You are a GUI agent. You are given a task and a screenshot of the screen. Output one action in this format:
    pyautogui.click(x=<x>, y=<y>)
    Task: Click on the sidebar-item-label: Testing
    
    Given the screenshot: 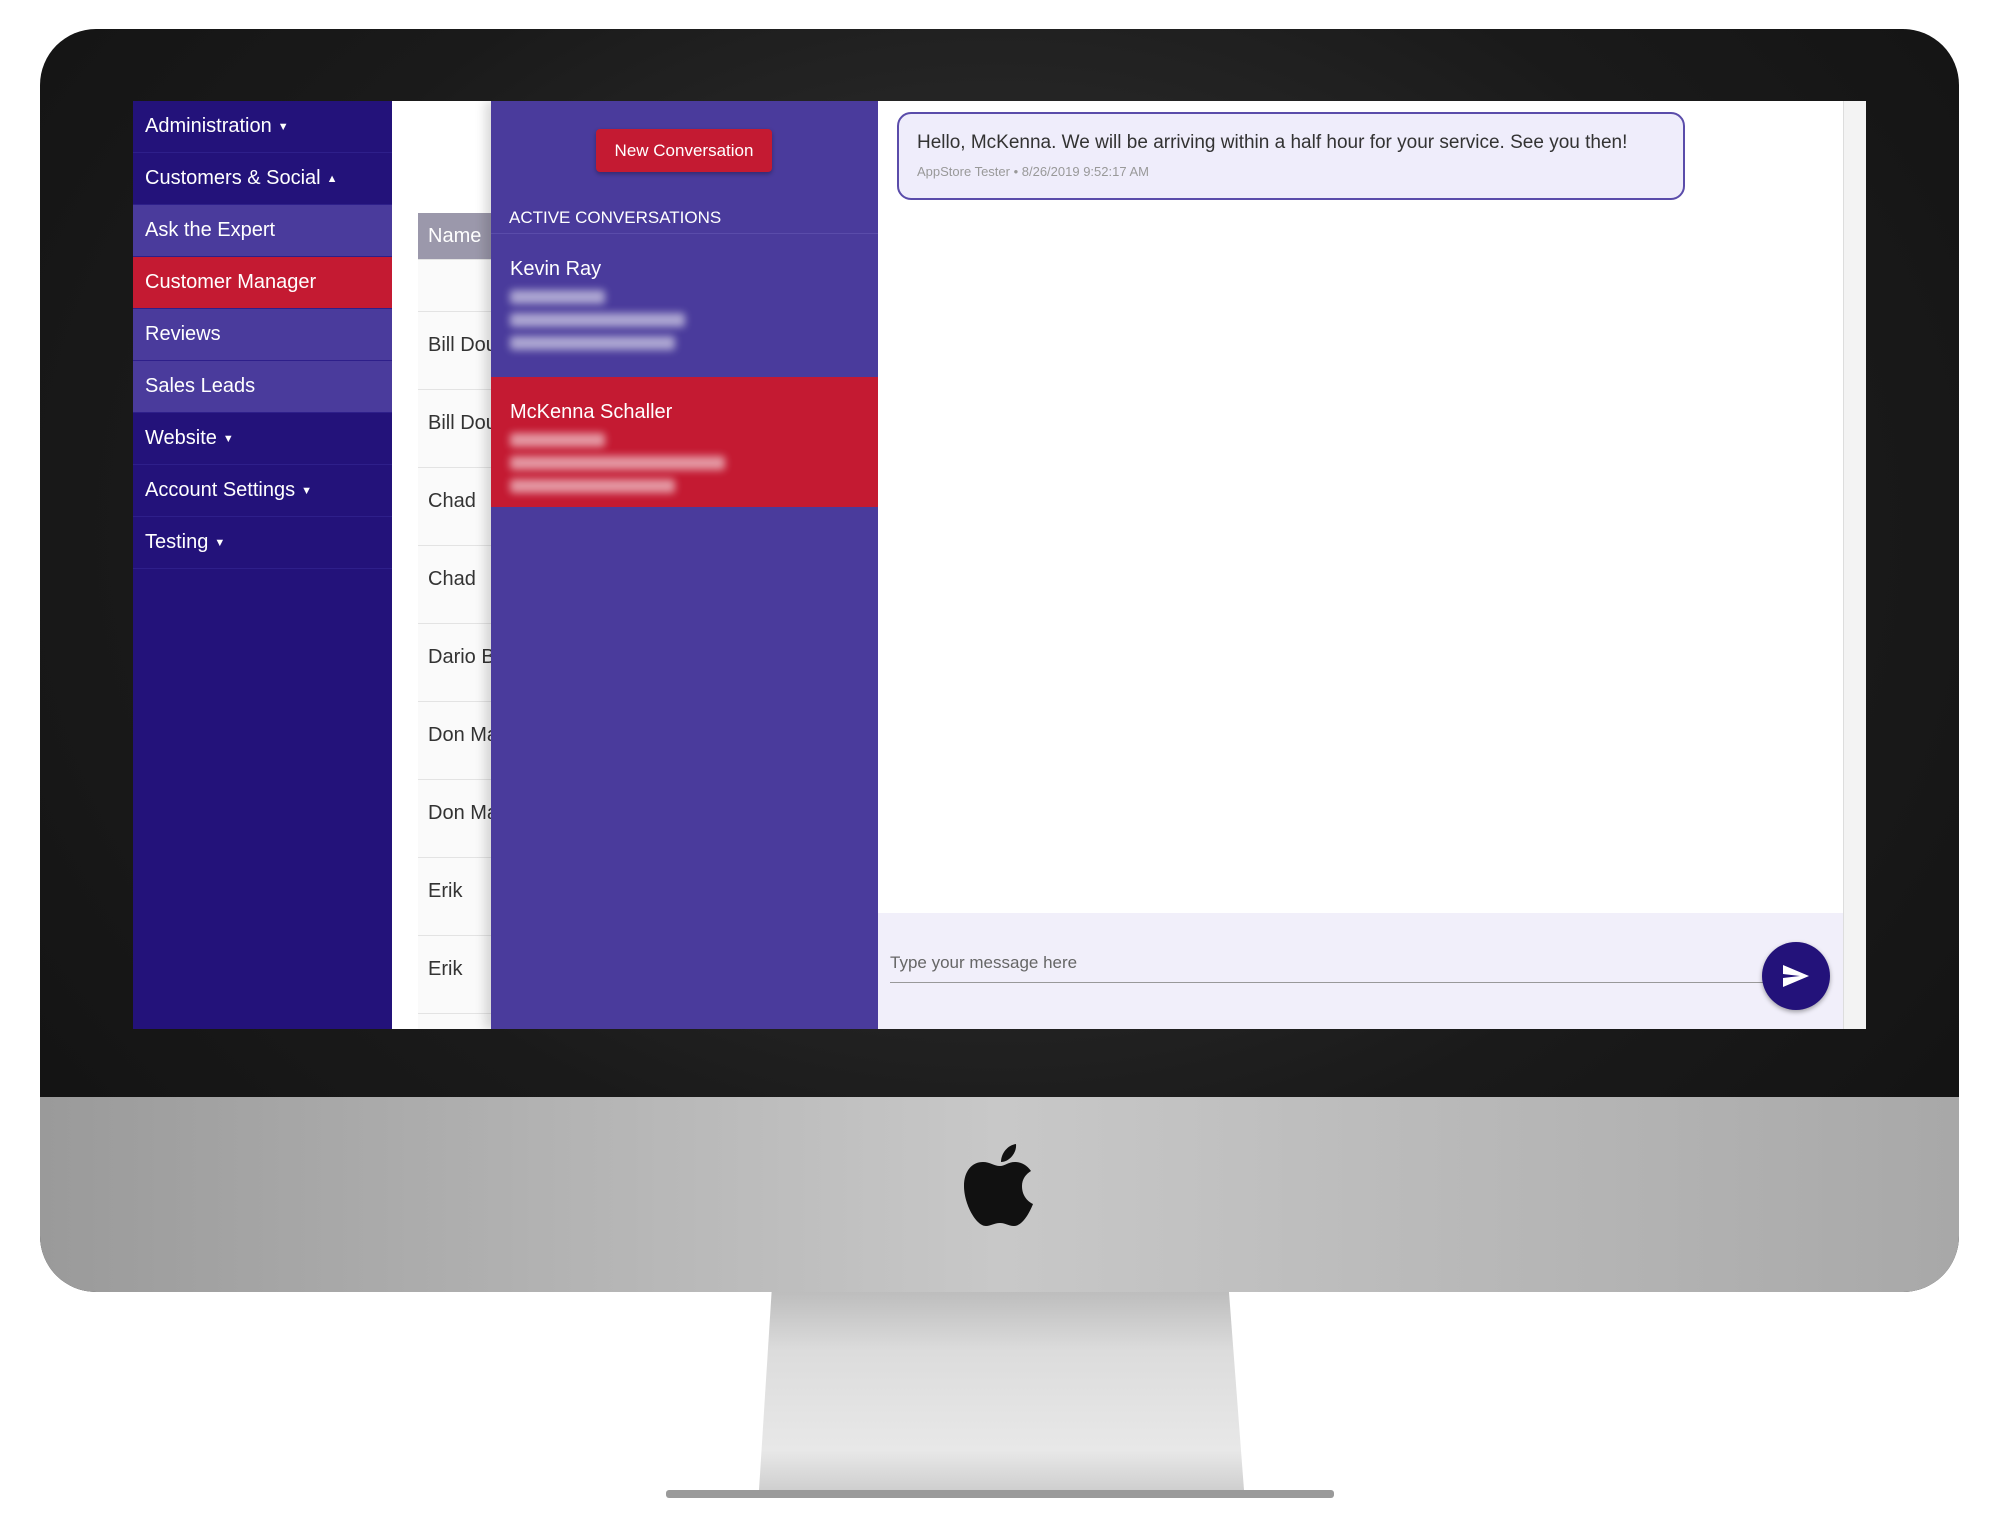 What is the action you would take?
    pyautogui.click(x=177, y=542)
    